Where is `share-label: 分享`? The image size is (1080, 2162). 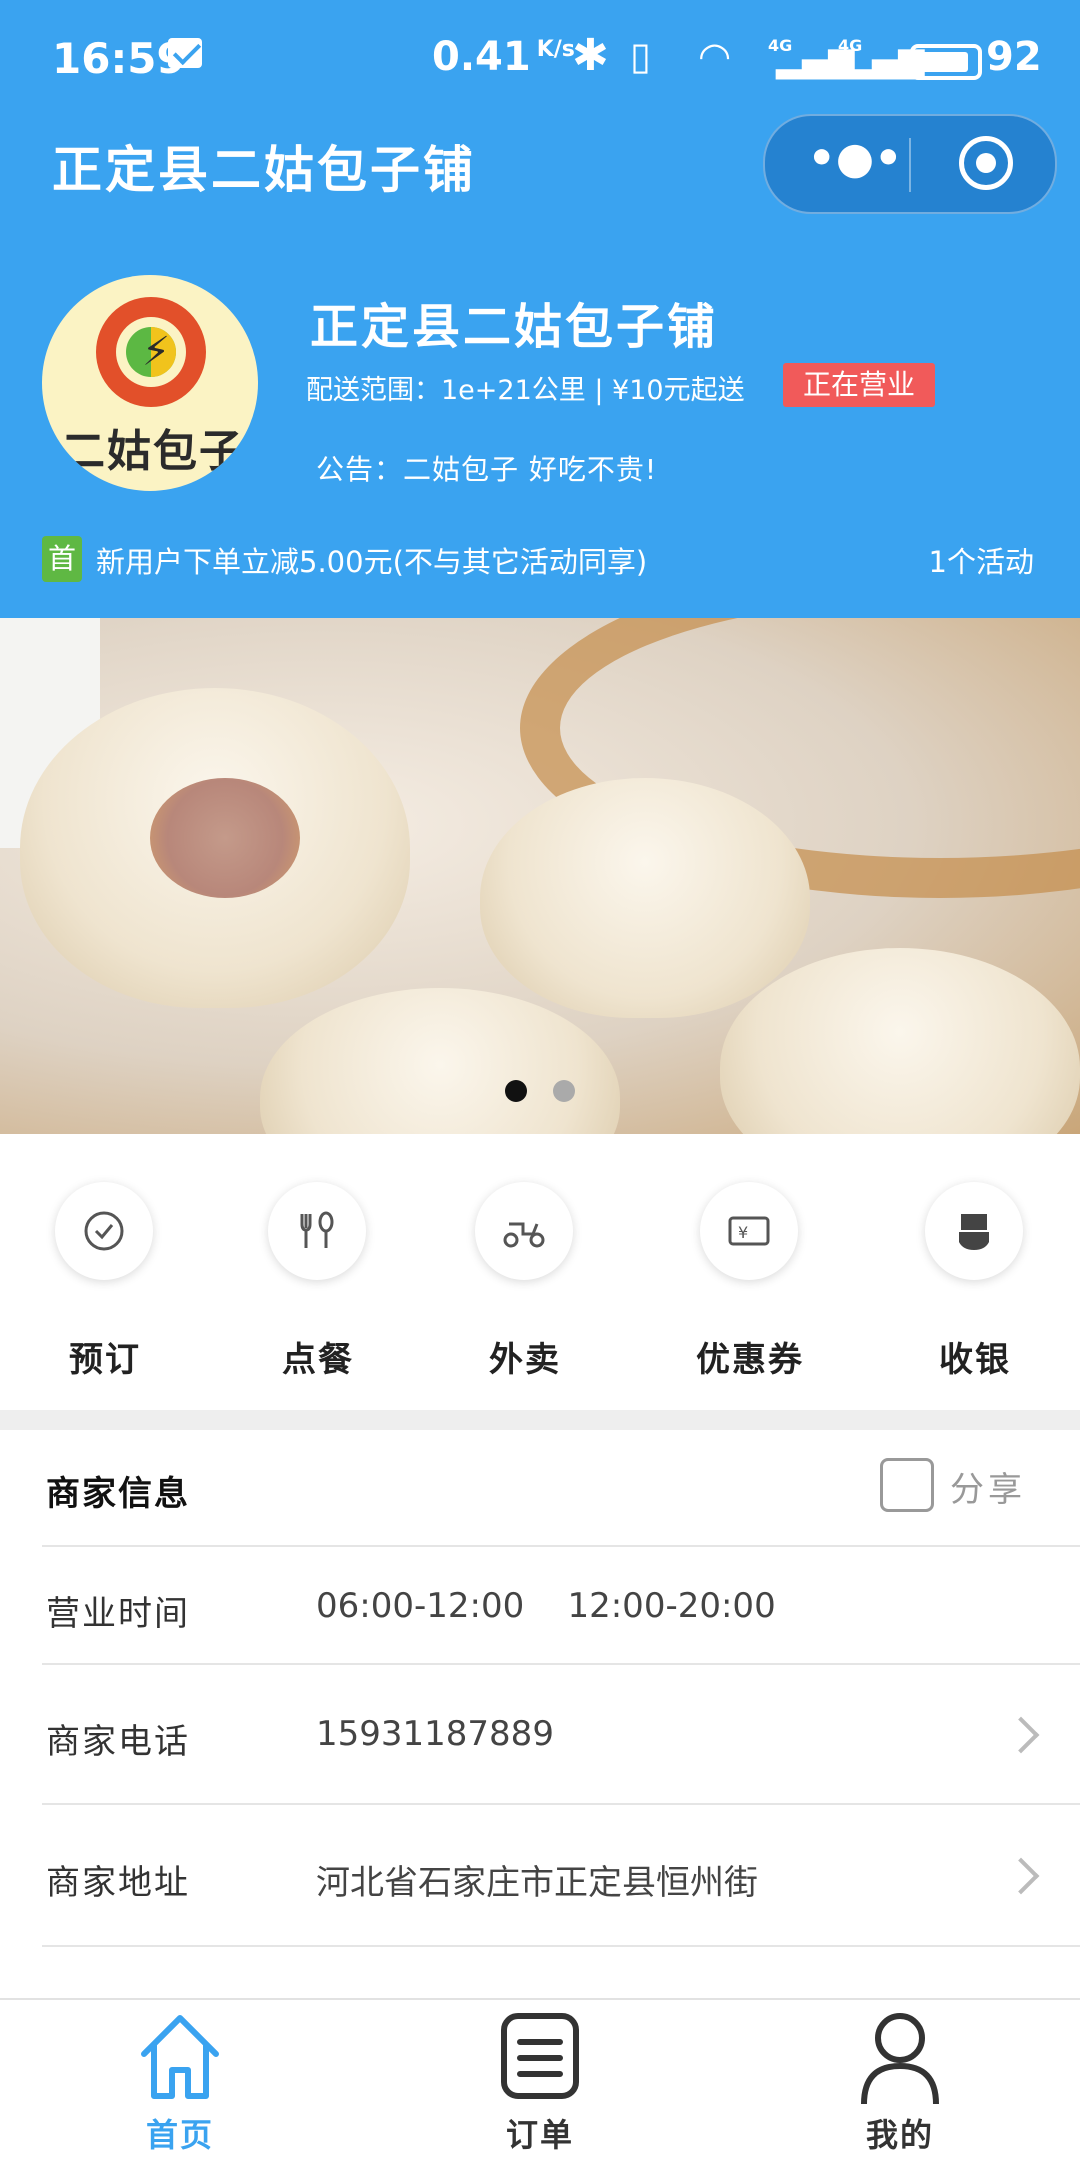 share-label: 分享 is located at coordinates (988, 1490).